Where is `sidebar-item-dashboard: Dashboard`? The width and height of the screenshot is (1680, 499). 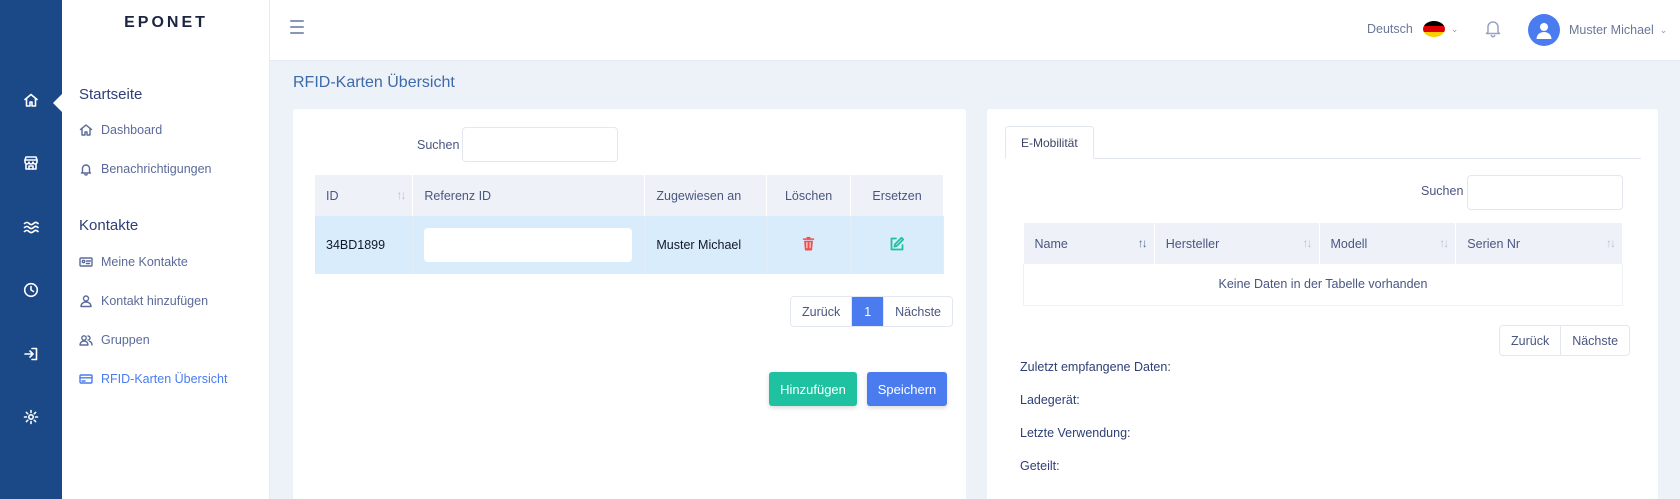 sidebar-item-dashboard: Dashboard is located at coordinates (120, 130).